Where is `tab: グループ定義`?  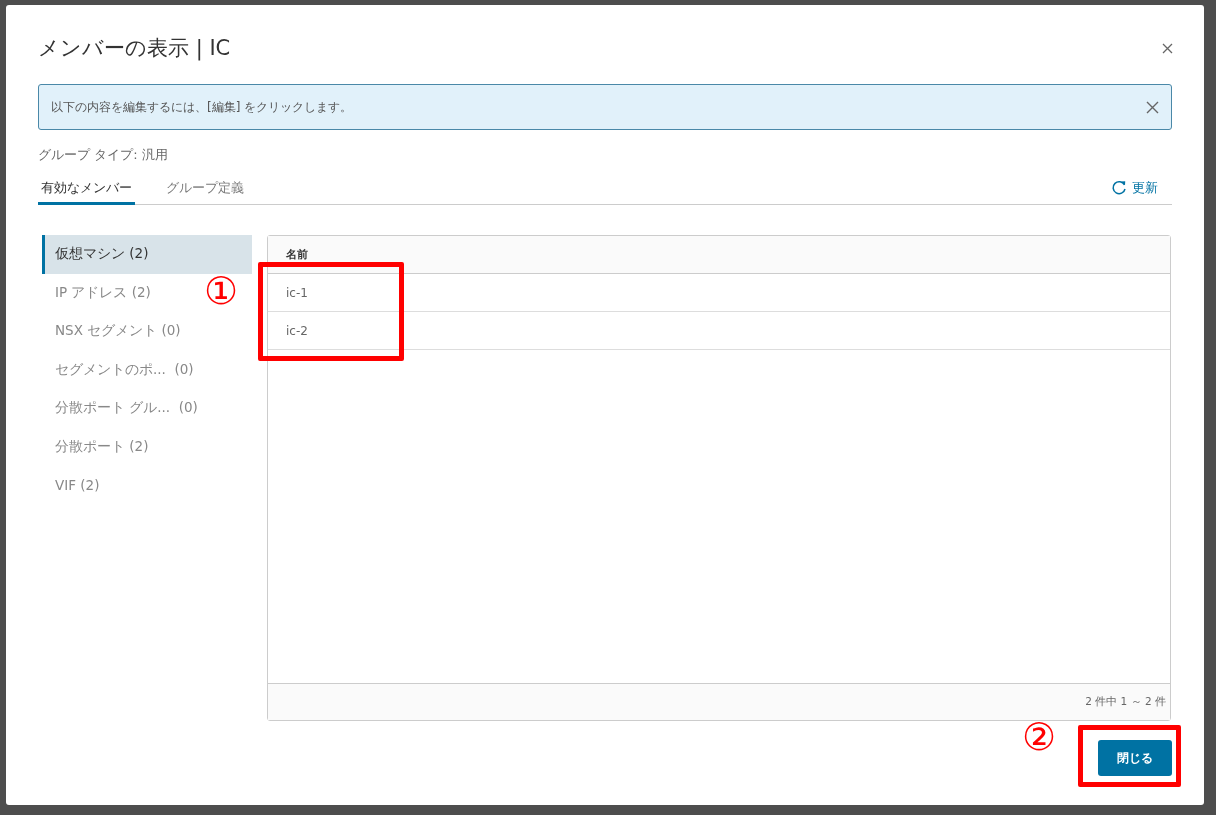 tab: グループ定義 is located at coordinates (205, 192).